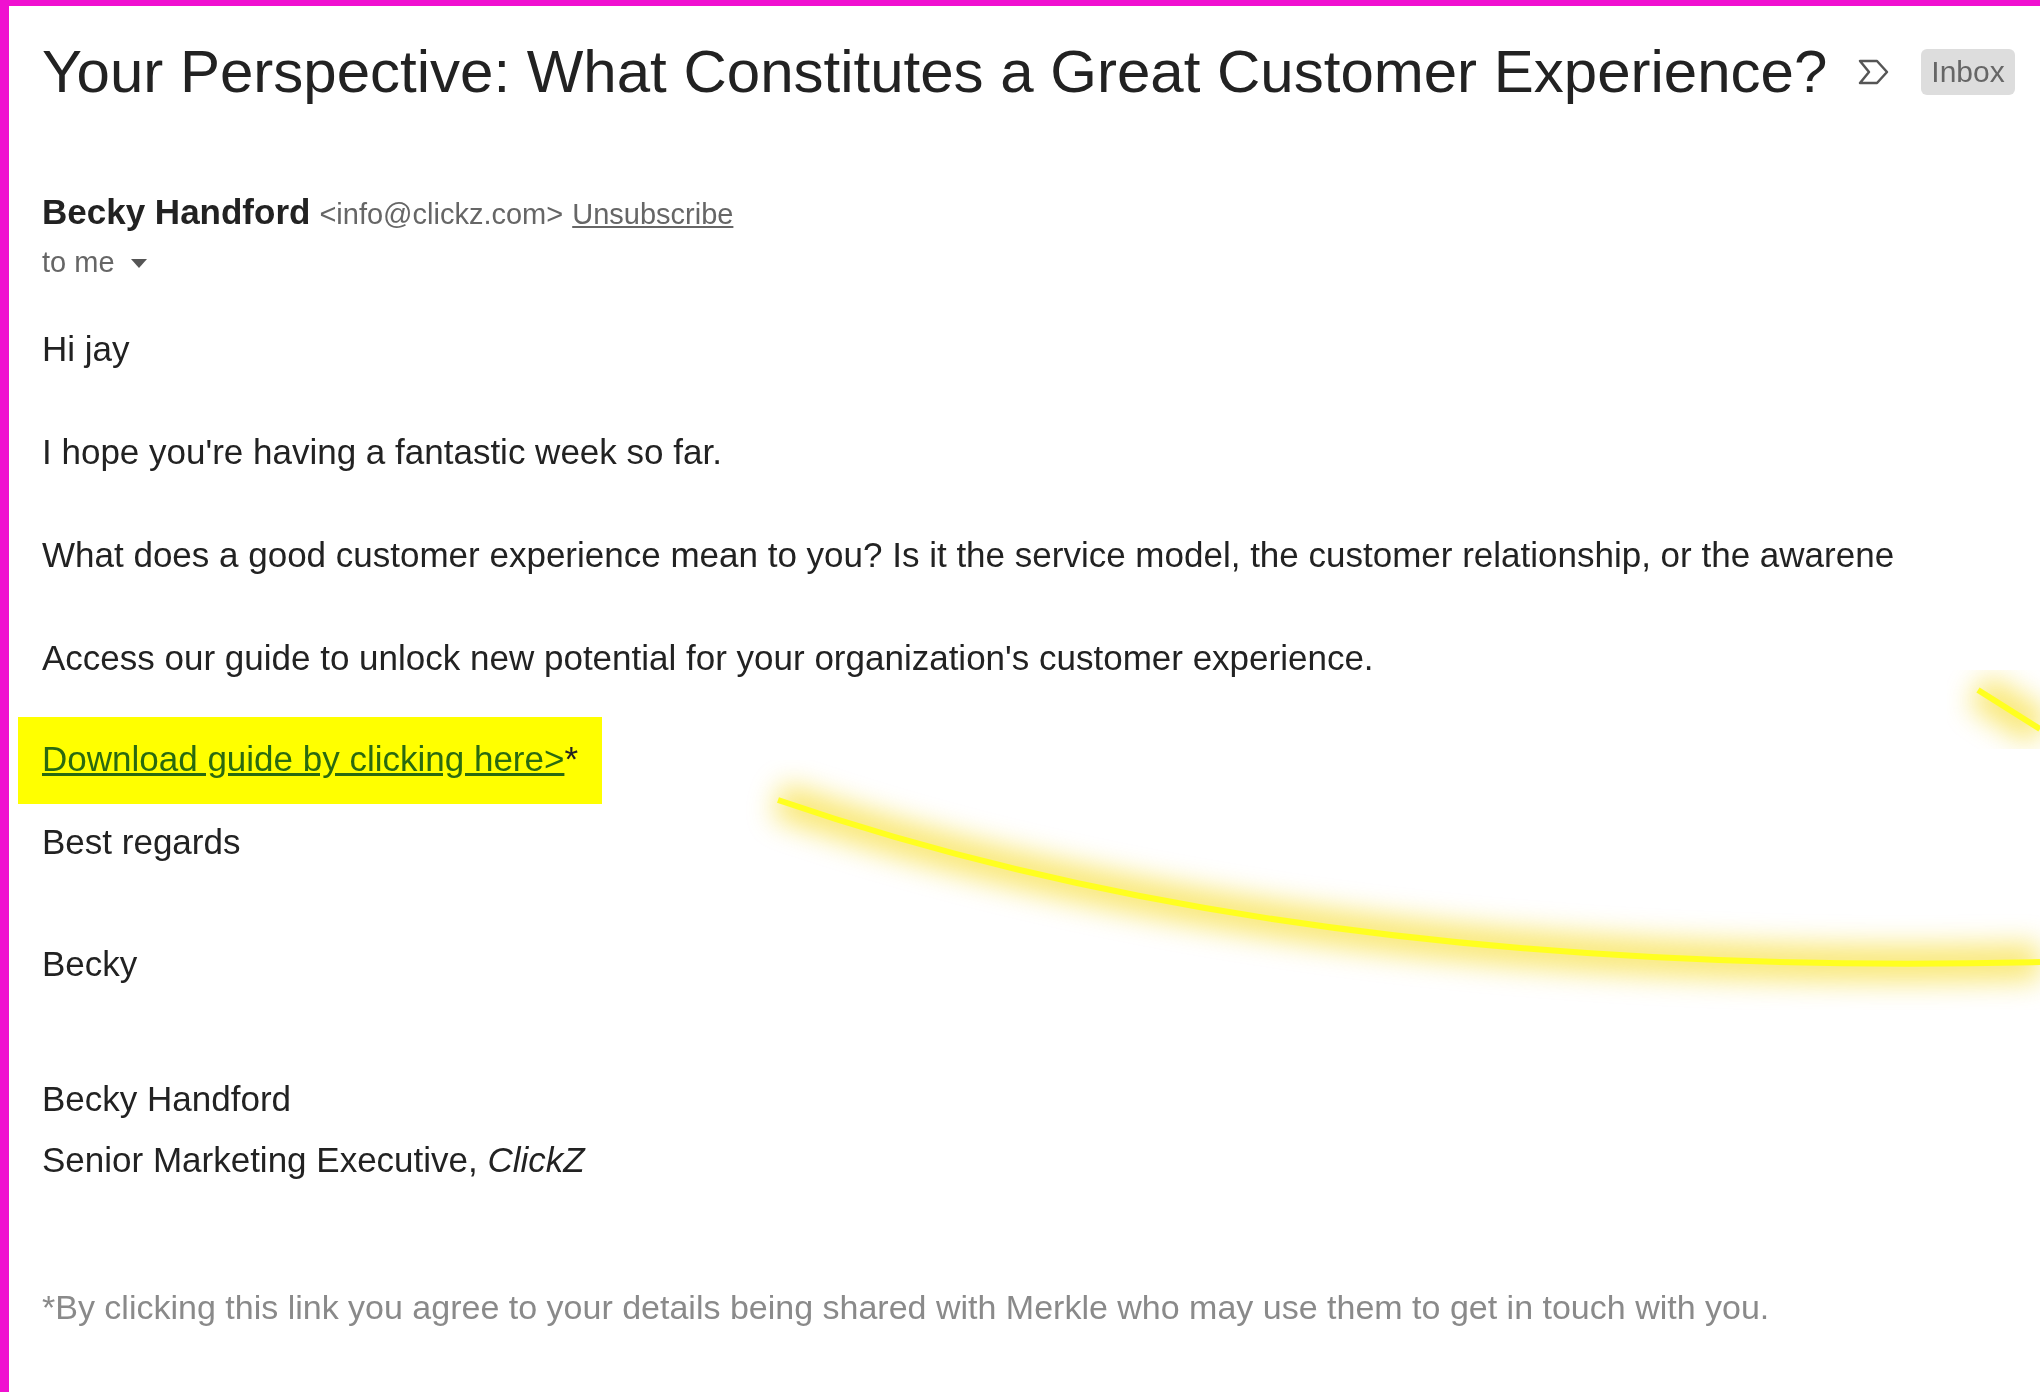 The image size is (2040, 1392). I want to click on inbox-label: Inbox, so click(1968, 72).